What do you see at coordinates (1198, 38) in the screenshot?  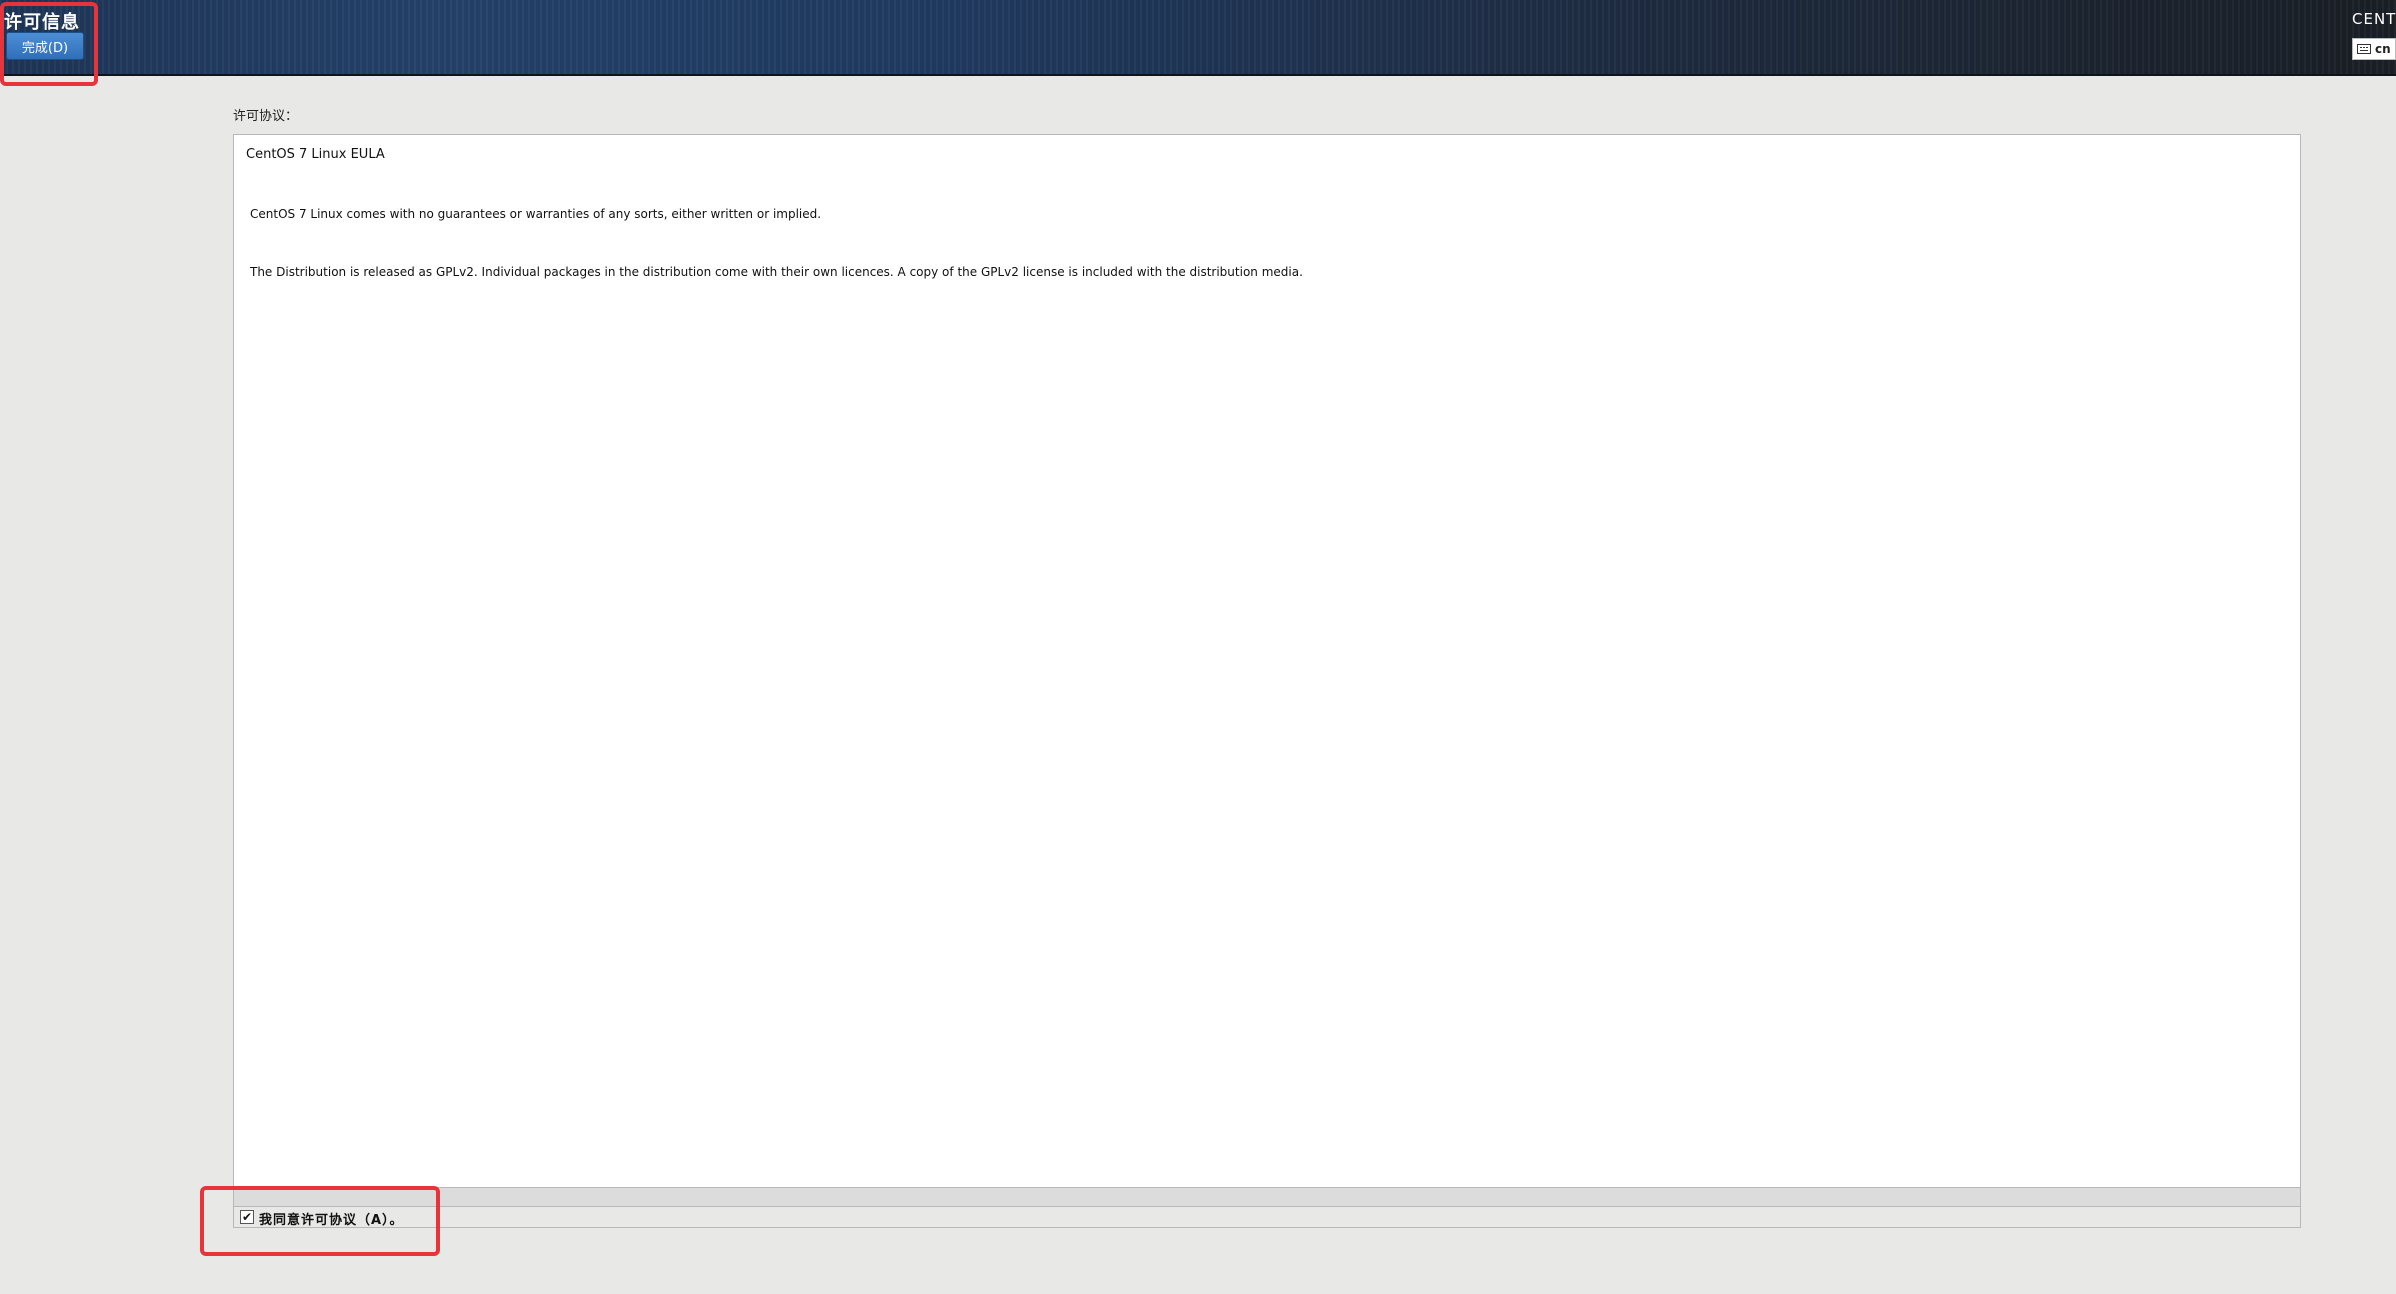 I see `top-bar: 许可信息 完成(D) CENTOS cn` at bounding box center [1198, 38].